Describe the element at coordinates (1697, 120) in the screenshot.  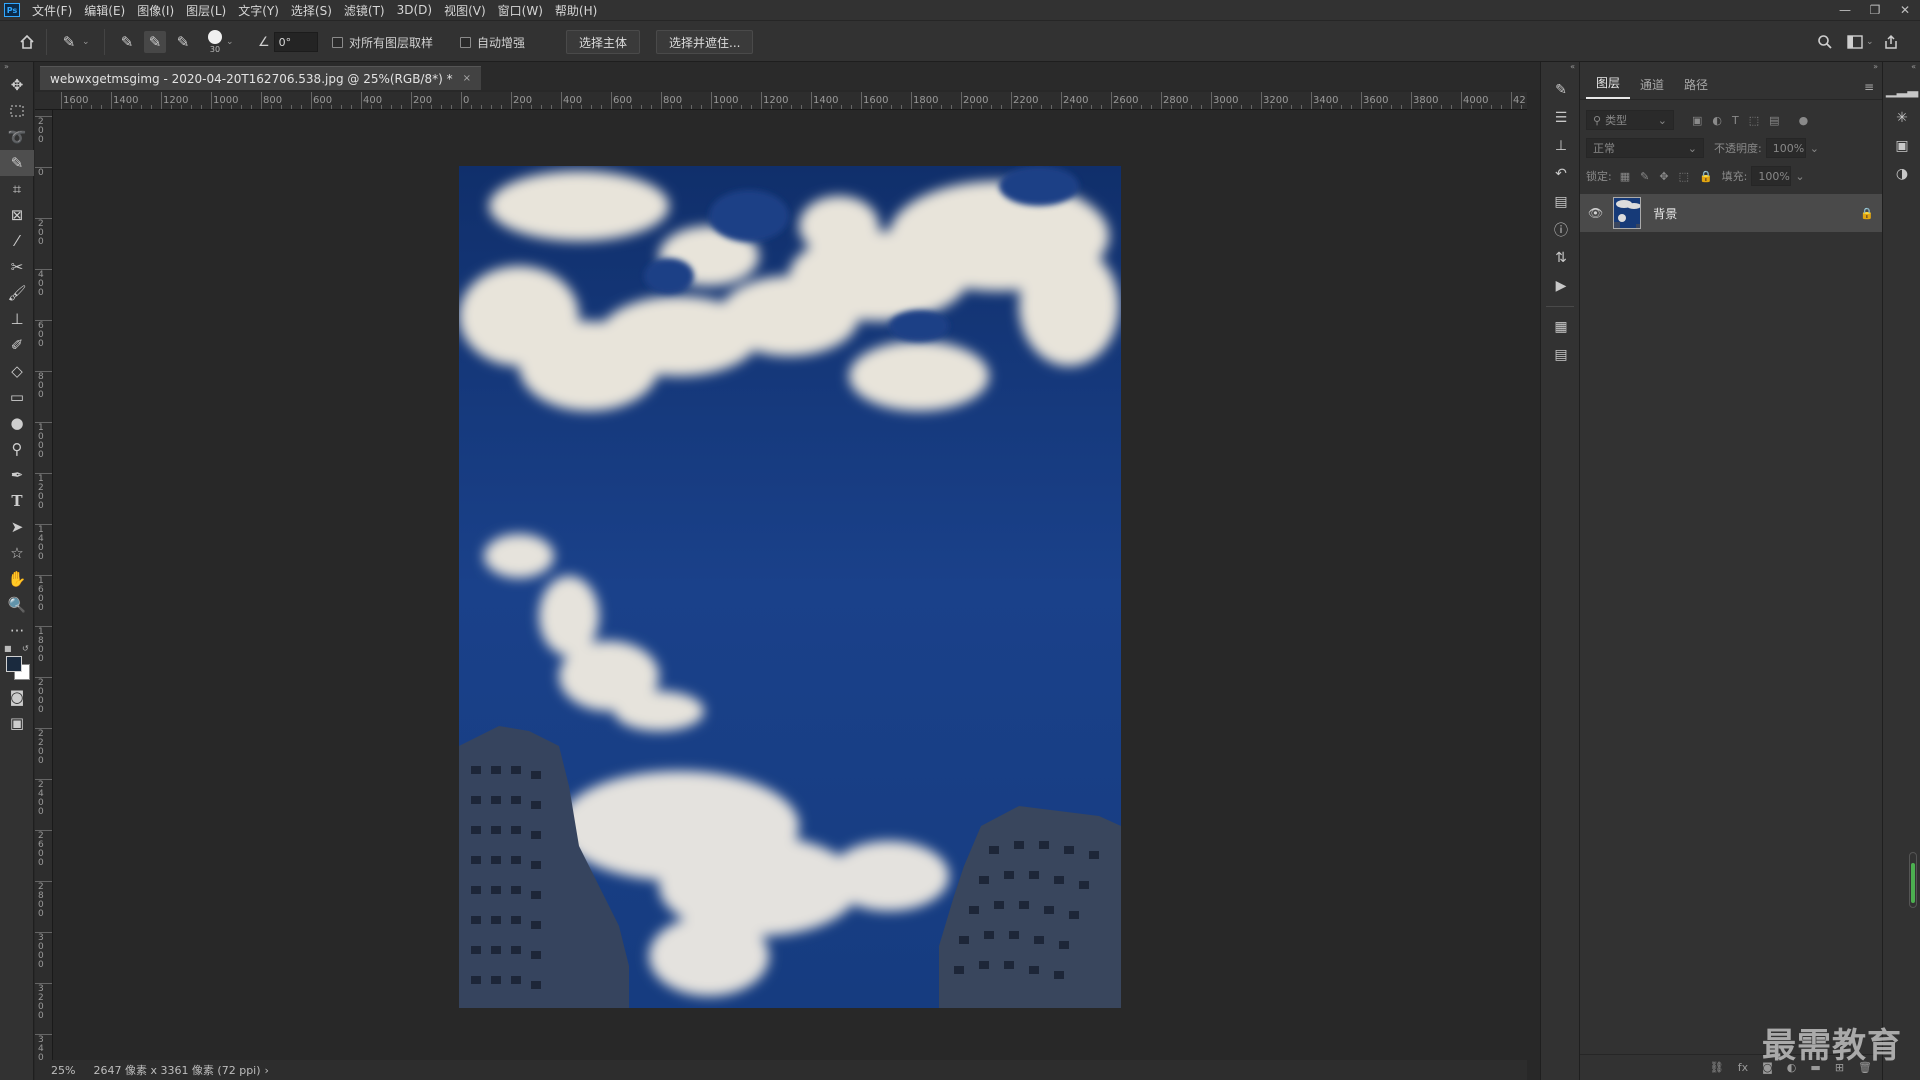
I see `filter-pixel-icon: ▣` at that location.